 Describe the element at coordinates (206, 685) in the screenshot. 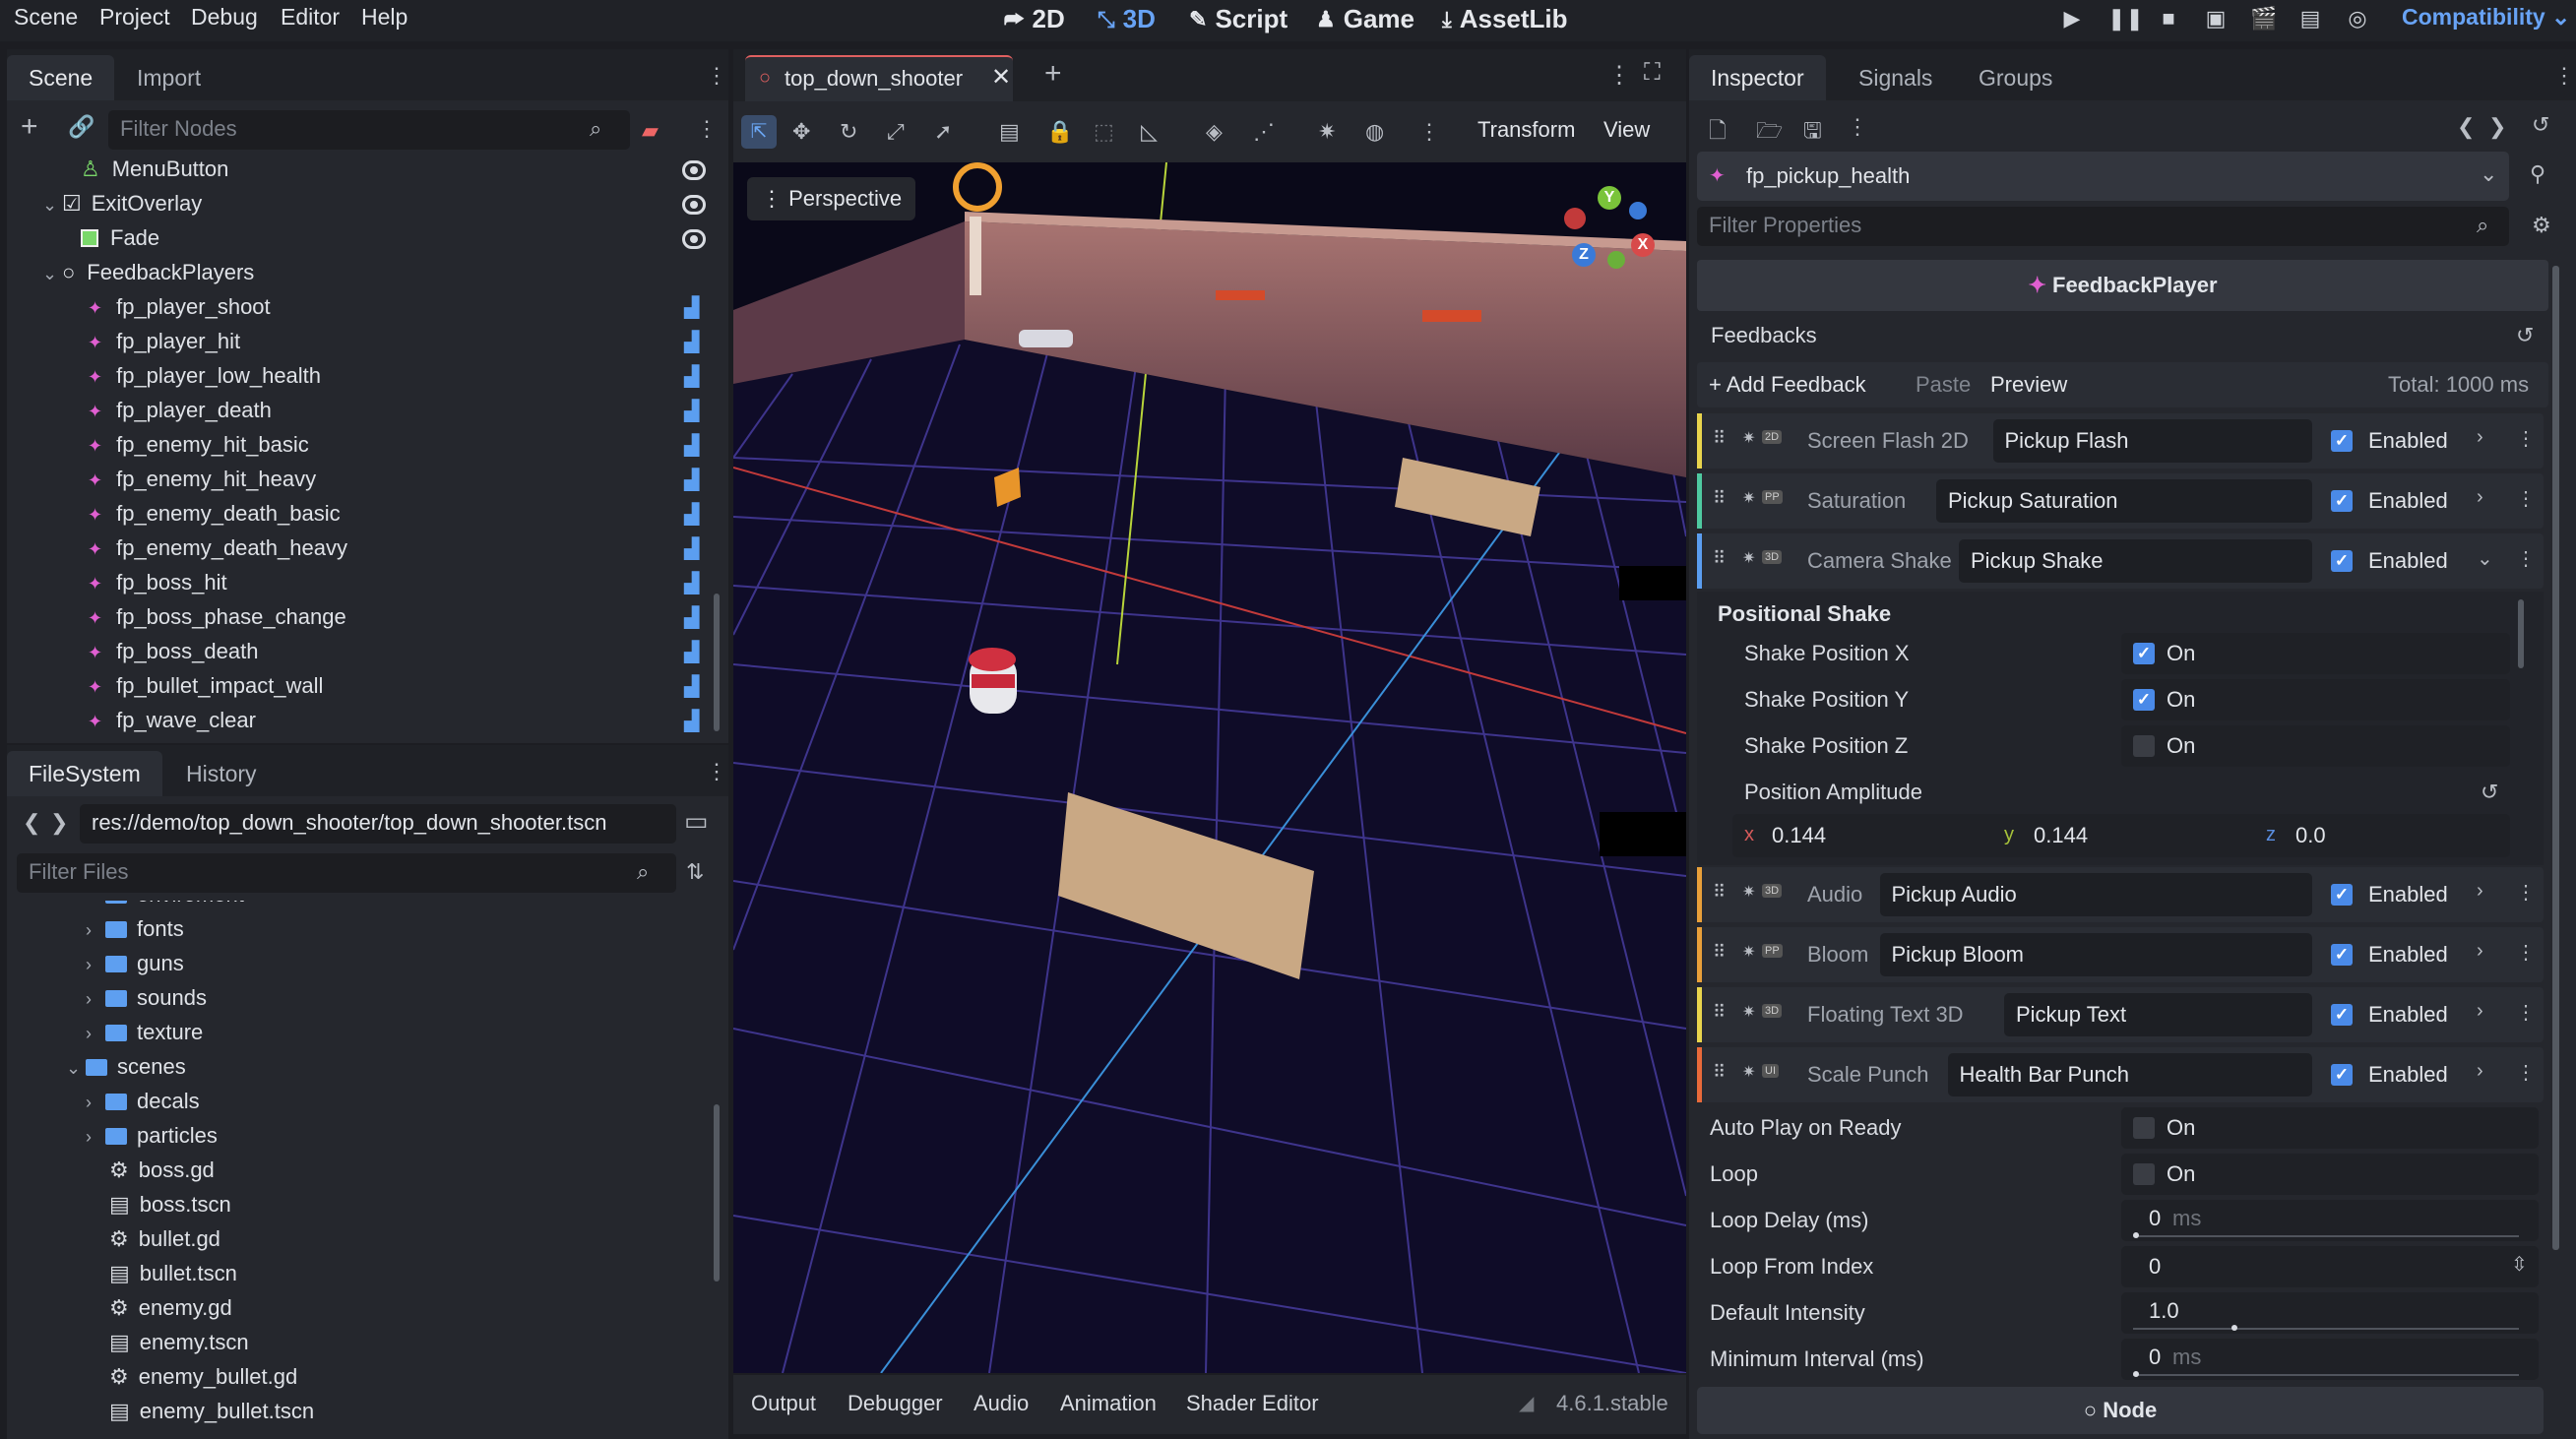

I see `scene-node-row: ✦ fp_bullet_impact_wall` at that location.